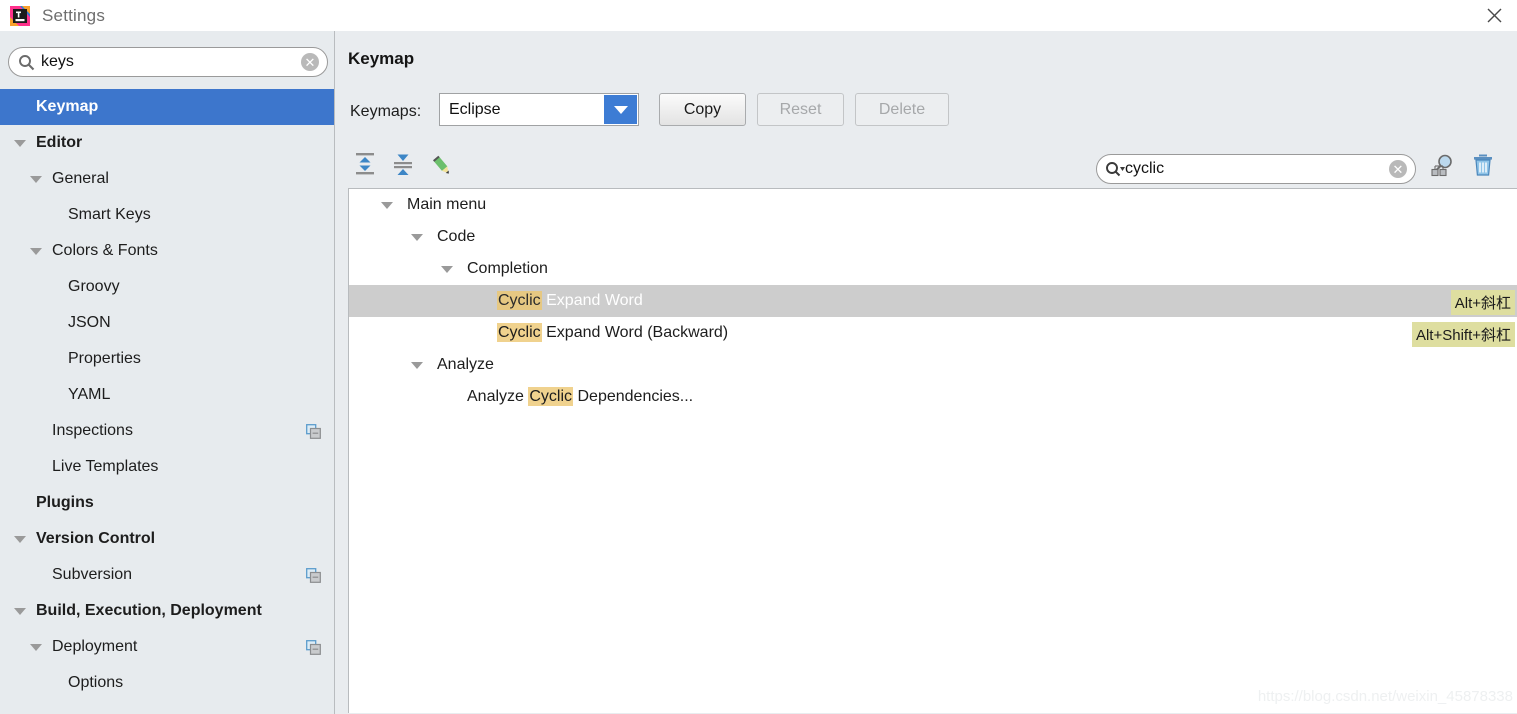 Image resolution: width=1517 pixels, height=714 pixels. I want to click on shortcut-filter-input: cyclic, so click(1144, 169).